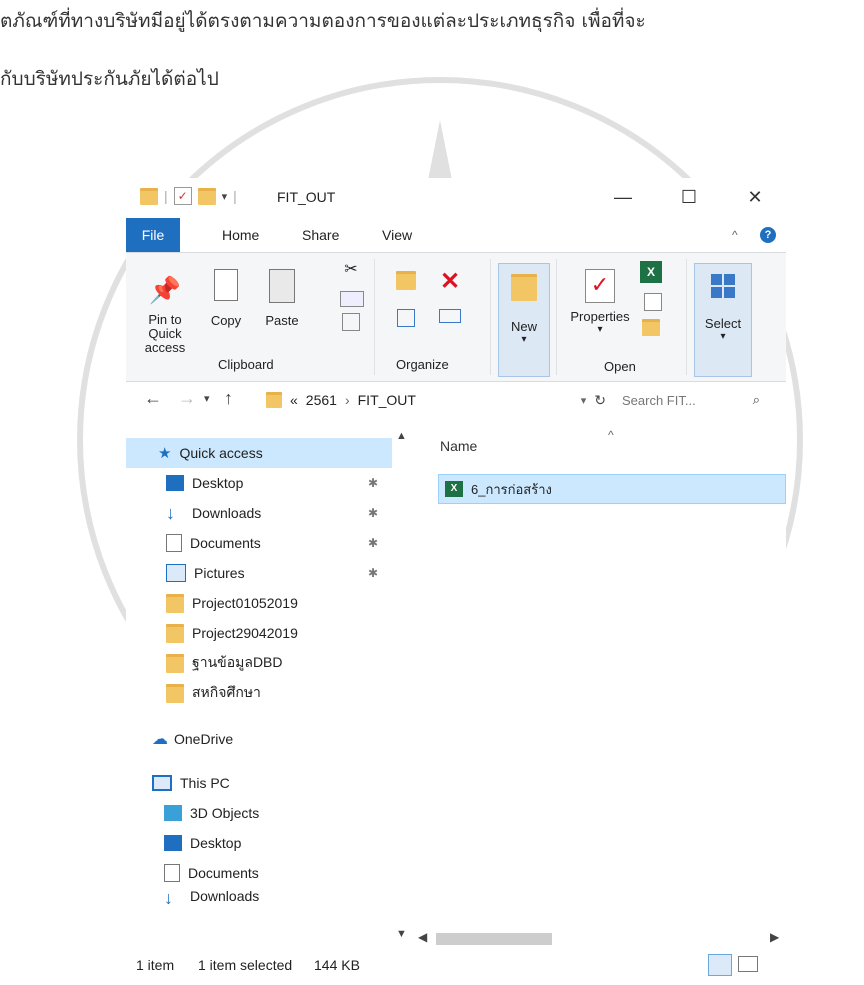 The width and height of the screenshot is (864, 985). What do you see at coordinates (160, 739) in the screenshot?
I see `cloud-icon: ☁` at bounding box center [160, 739].